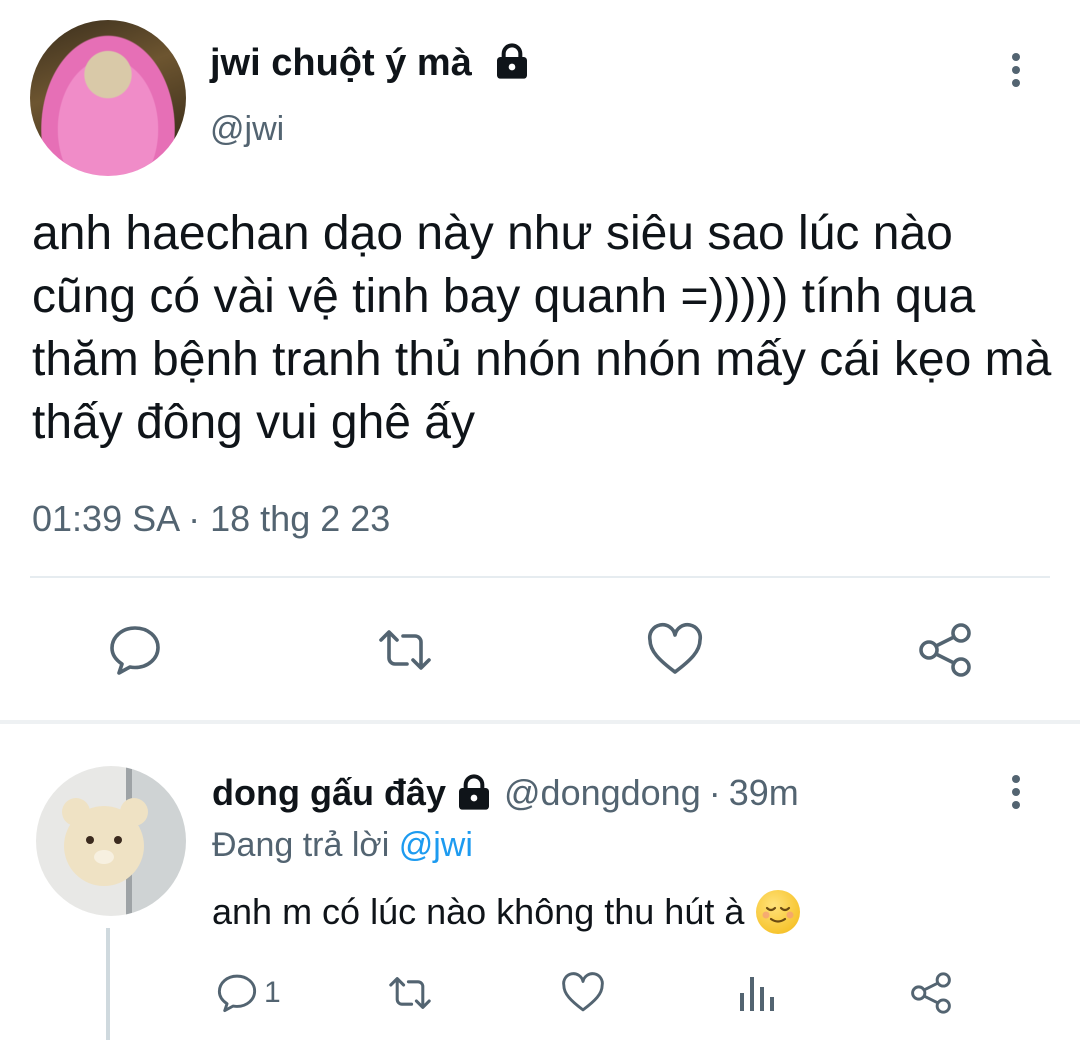  I want to click on reply-like-button, so click(583, 993).